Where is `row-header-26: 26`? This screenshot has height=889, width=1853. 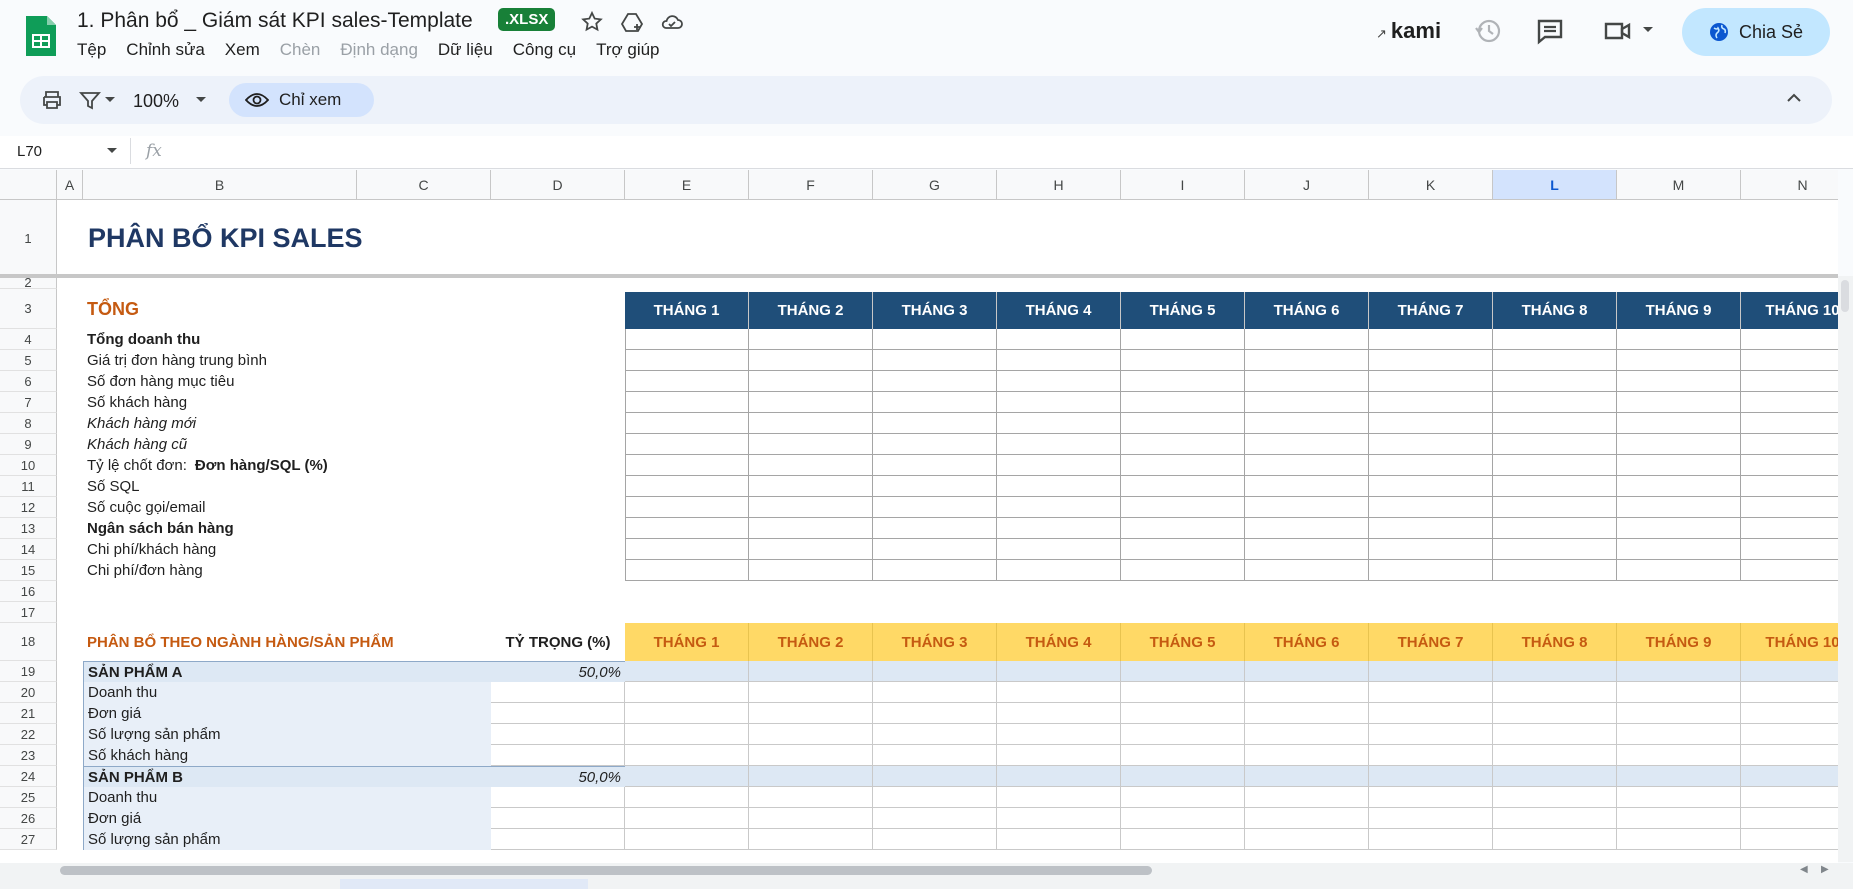
row-header-26: 26 is located at coordinates (28, 818).